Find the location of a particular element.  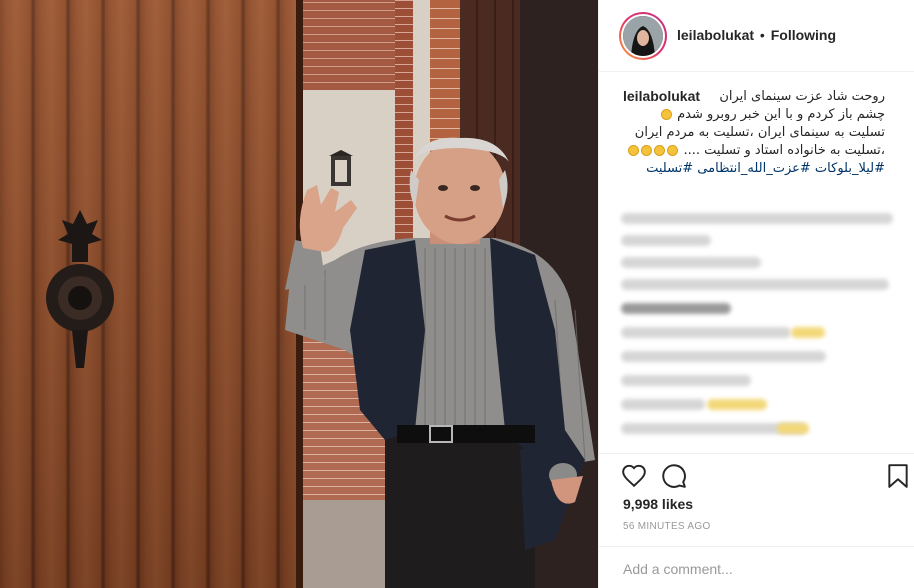

add-comment-bar is located at coordinates (756, 567).